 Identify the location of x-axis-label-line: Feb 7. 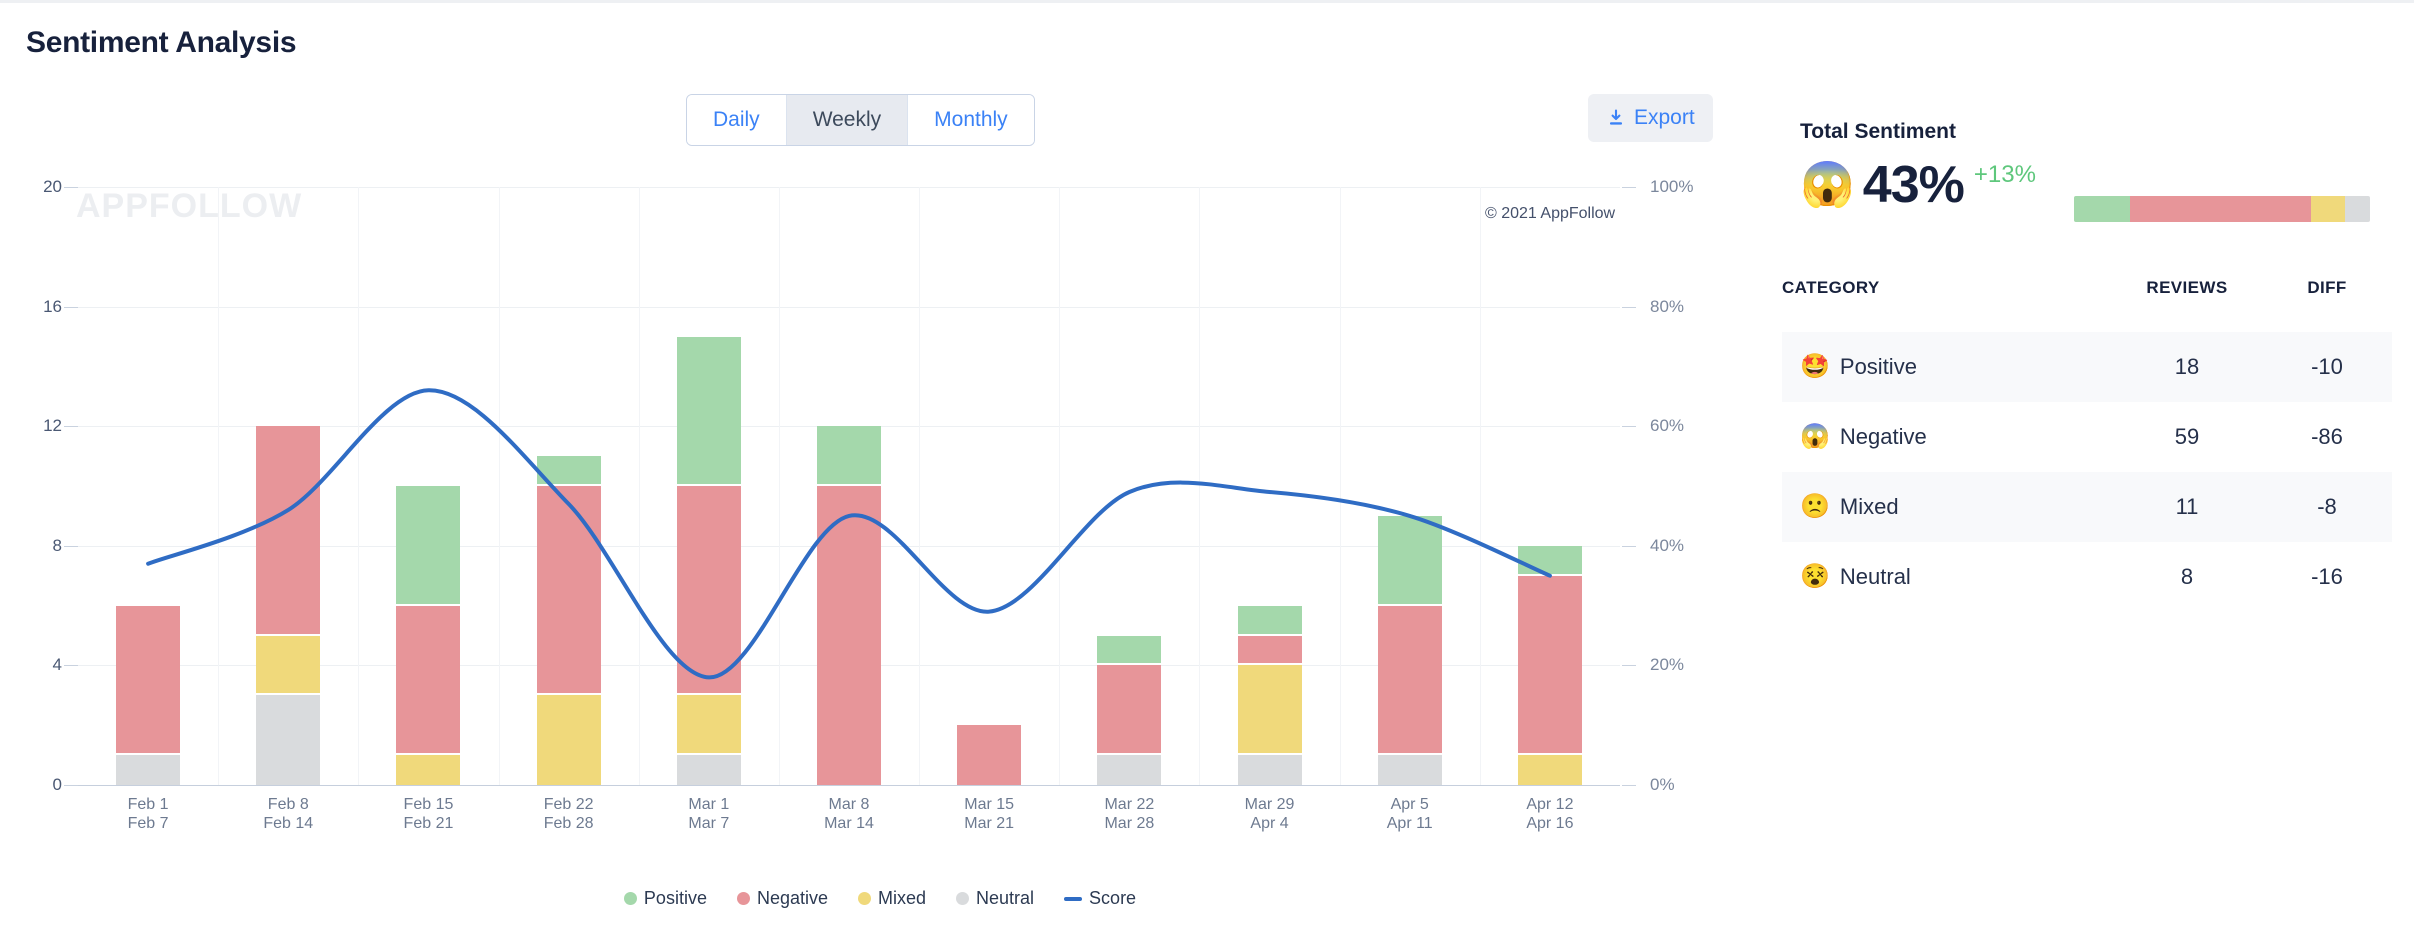
(148, 823).